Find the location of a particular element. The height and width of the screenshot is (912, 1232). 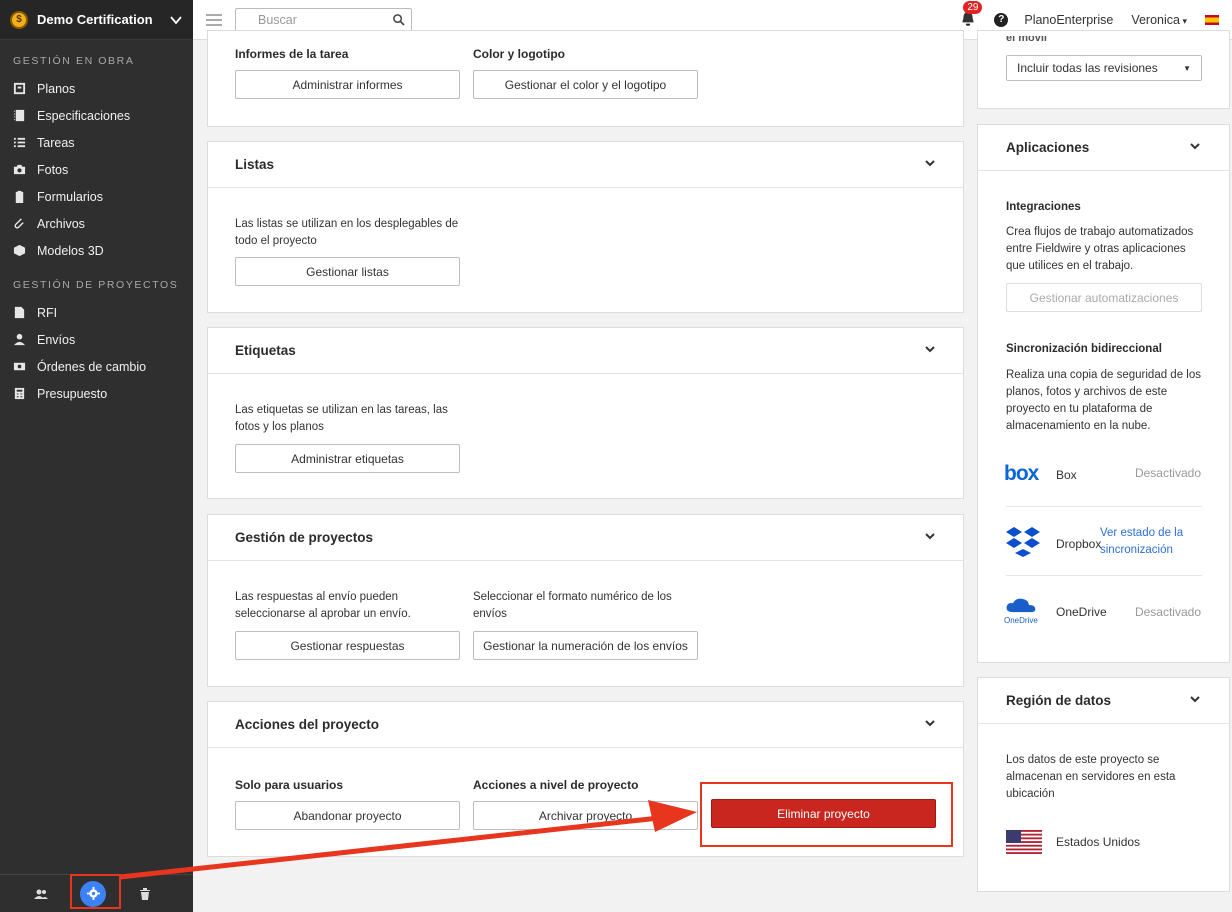

sidebar-item-presupuesto: Presupuesto is located at coordinates (96, 393).